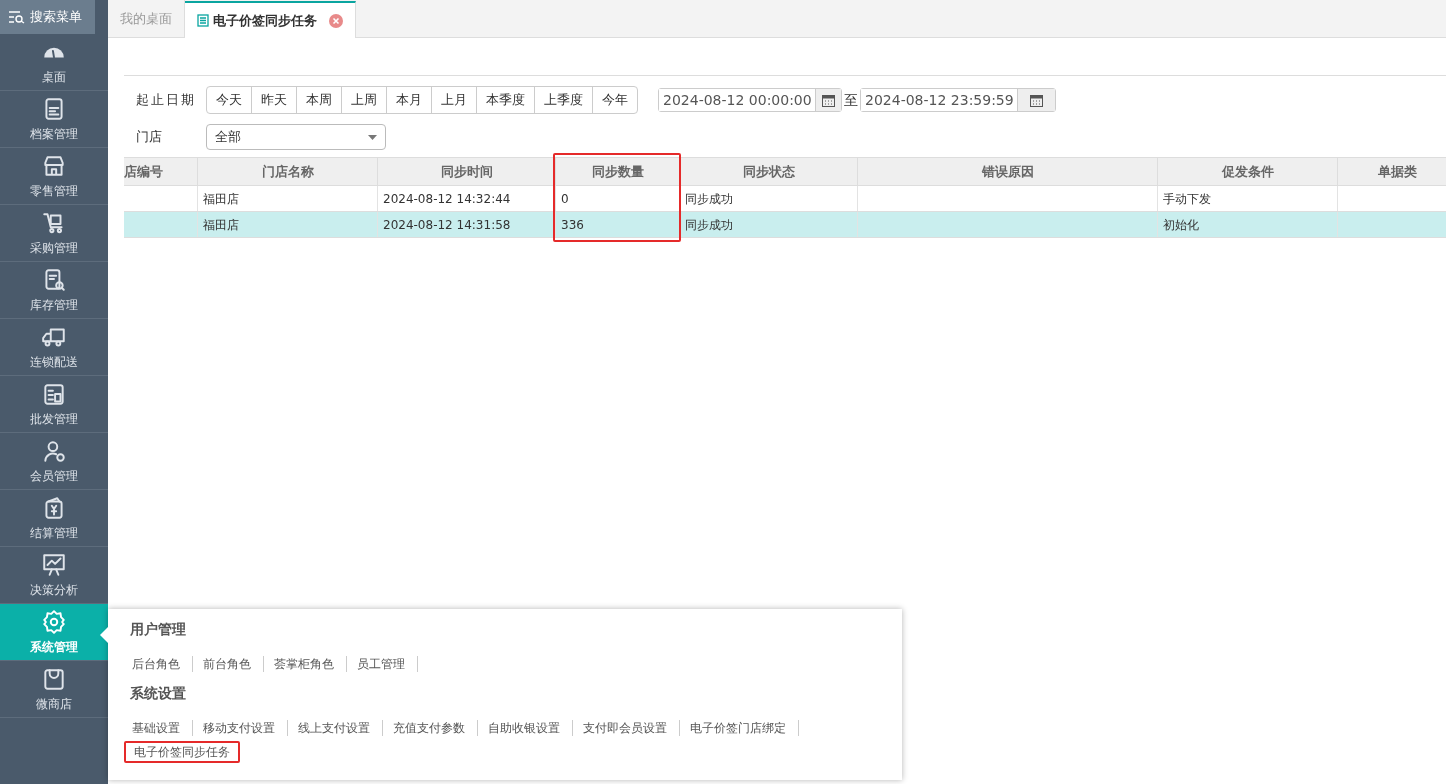 The height and width of the screenshot is (784, 1446). I want to click on dropdown-caret-icon, so click(372, 137).